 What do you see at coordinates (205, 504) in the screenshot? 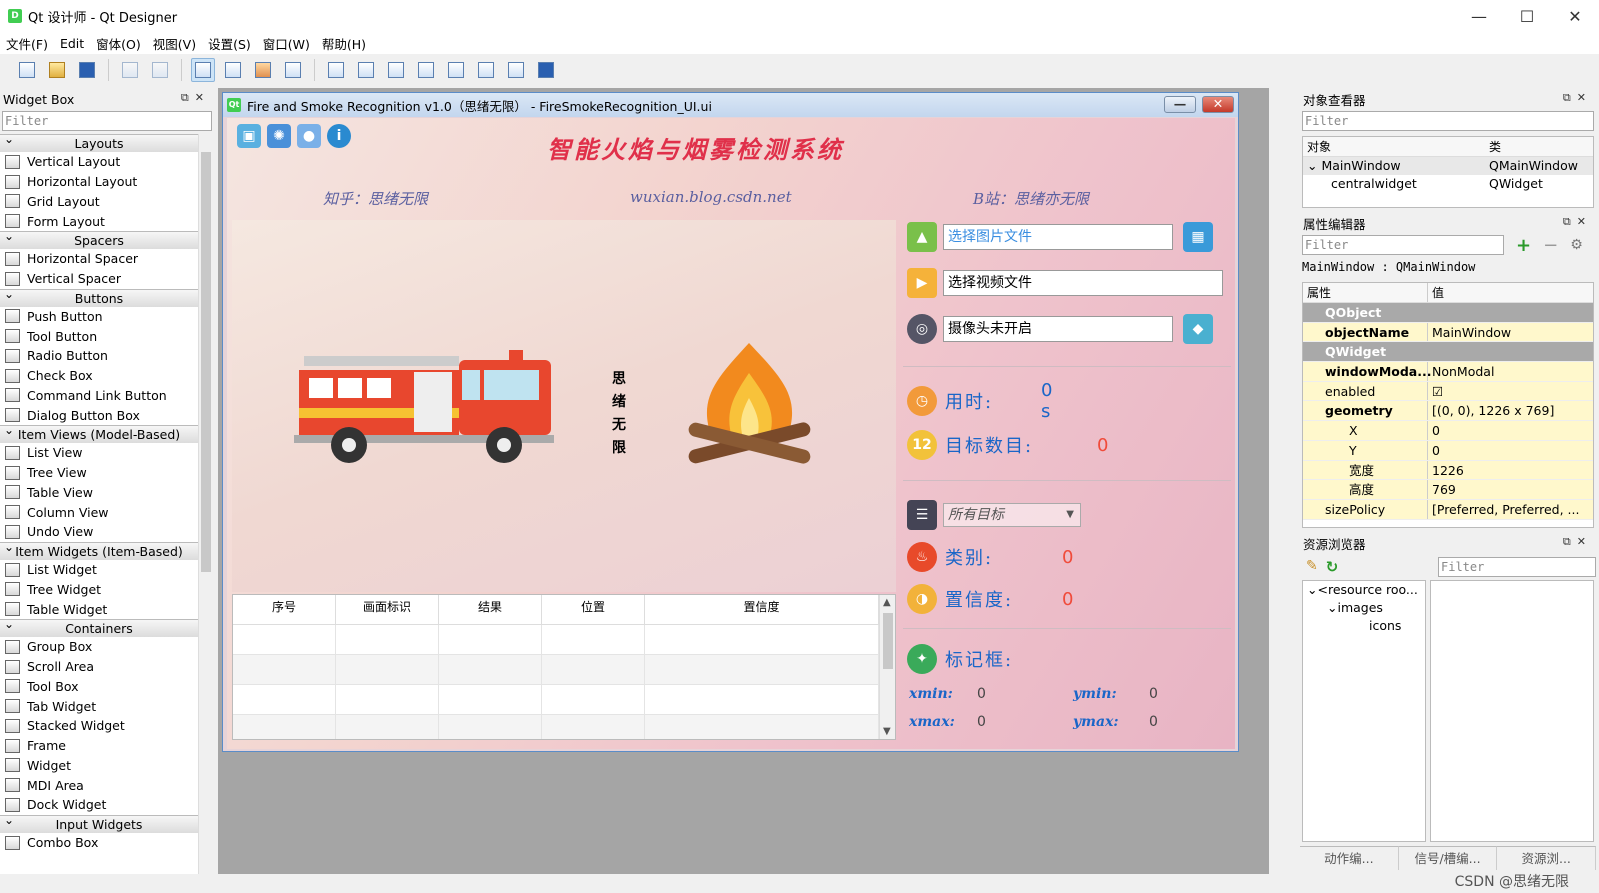
I see `widget-box-scrollbar` at bounding box center [205, 504].